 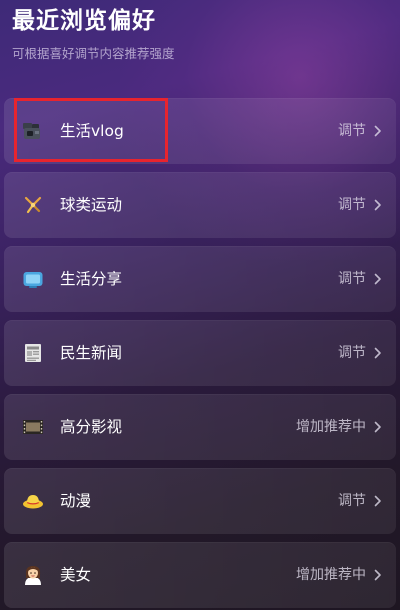 I want to click on newspaper-icon, so click(x=33, y=353).